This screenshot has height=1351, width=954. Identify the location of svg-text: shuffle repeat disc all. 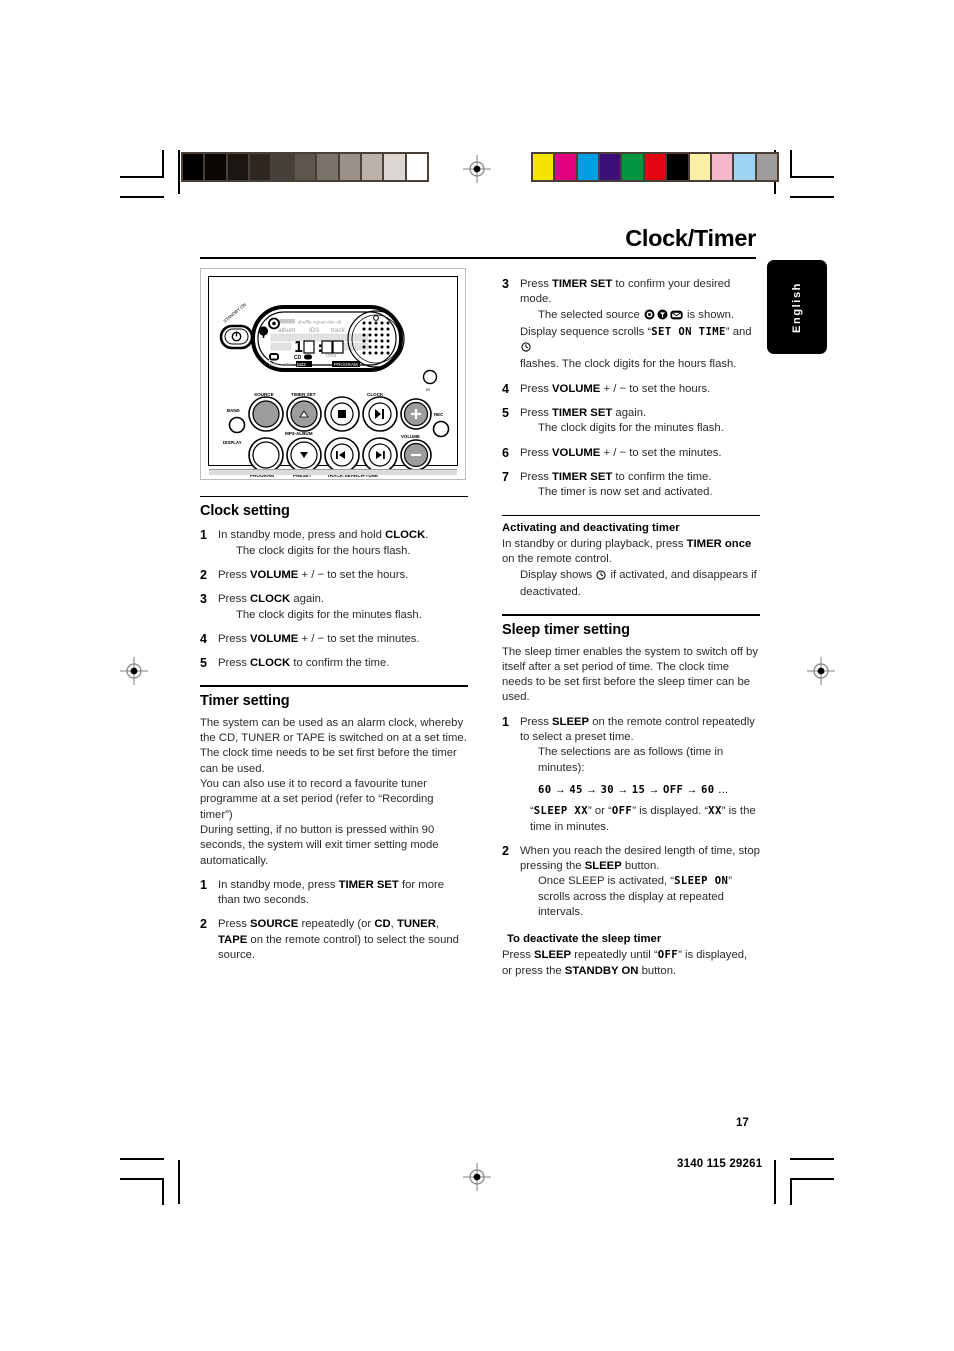
(319, 322).